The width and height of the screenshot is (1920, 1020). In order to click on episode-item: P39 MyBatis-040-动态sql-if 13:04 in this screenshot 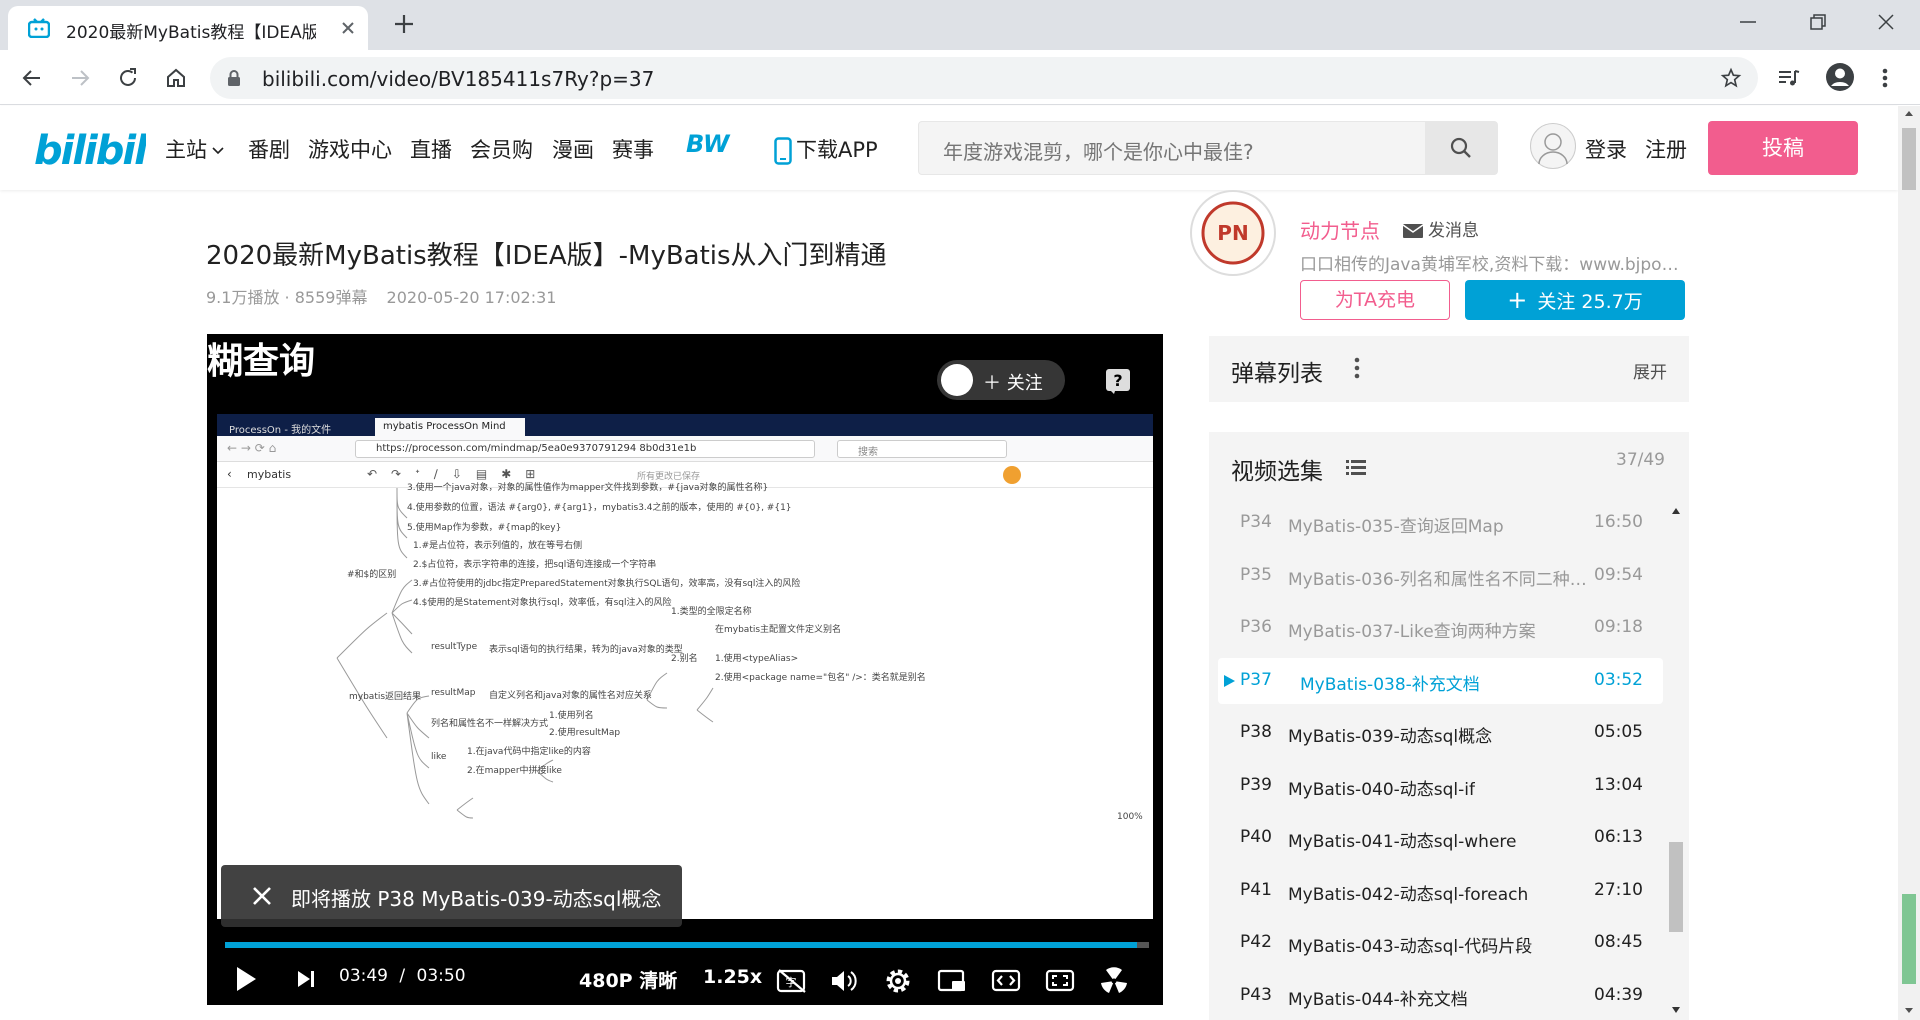, I will do `click(1440, 786)`.